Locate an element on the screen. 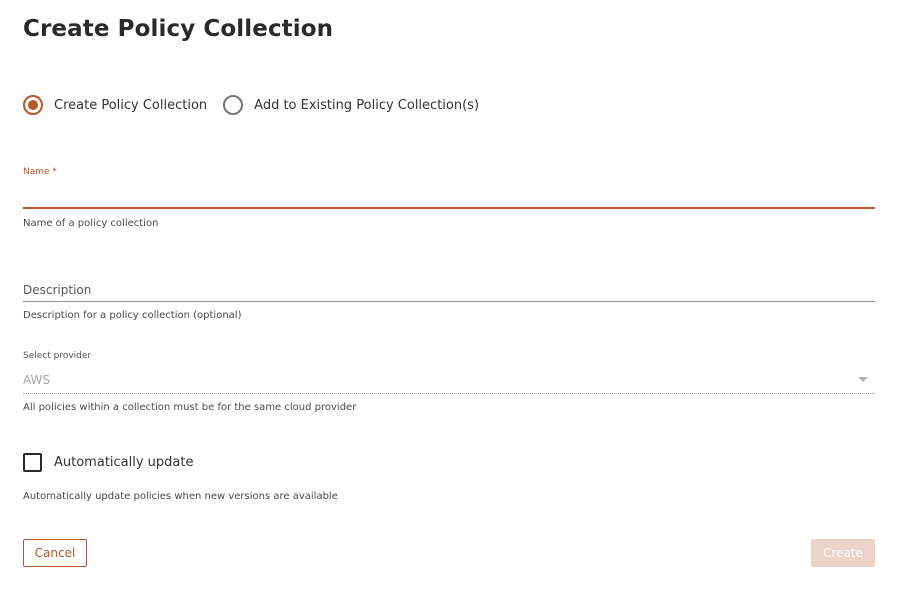 The image size is (898, 603). name-field-helper: Name of a policy collection is located at coordinates (91, 223).